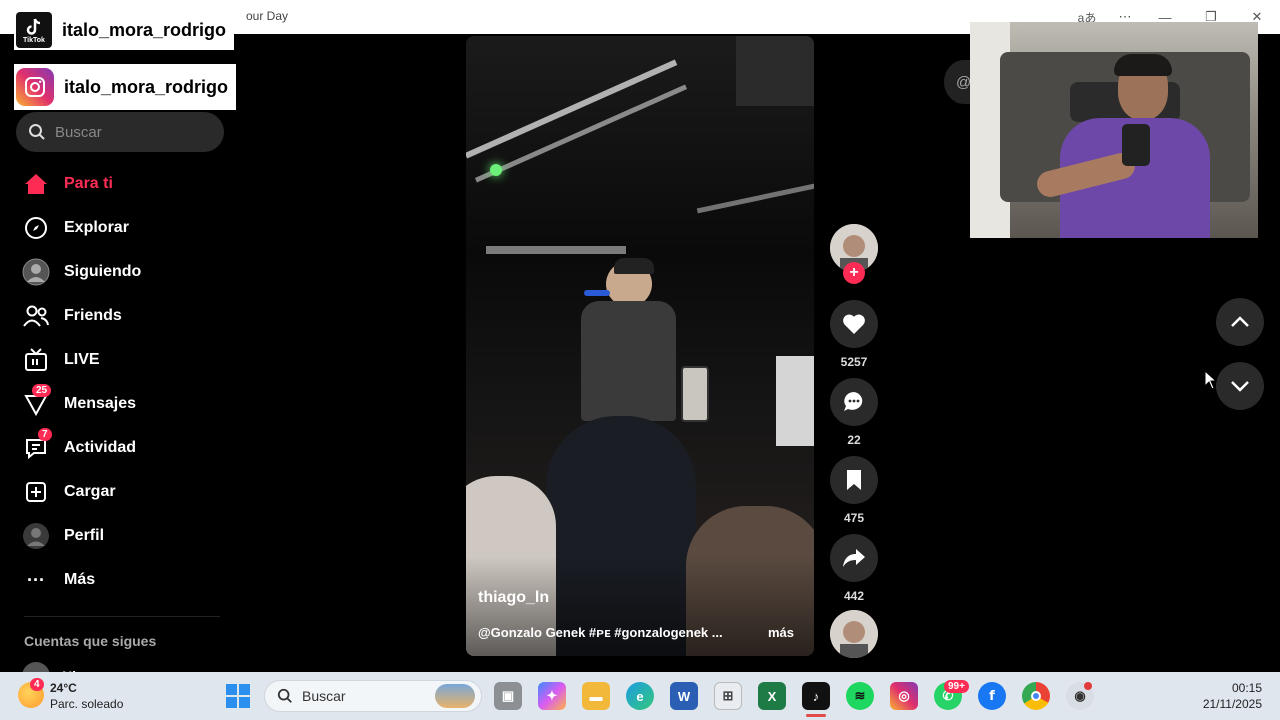 This screenshot has height=720, width=1280. I want to click on comment-icon, so click(853, 401).